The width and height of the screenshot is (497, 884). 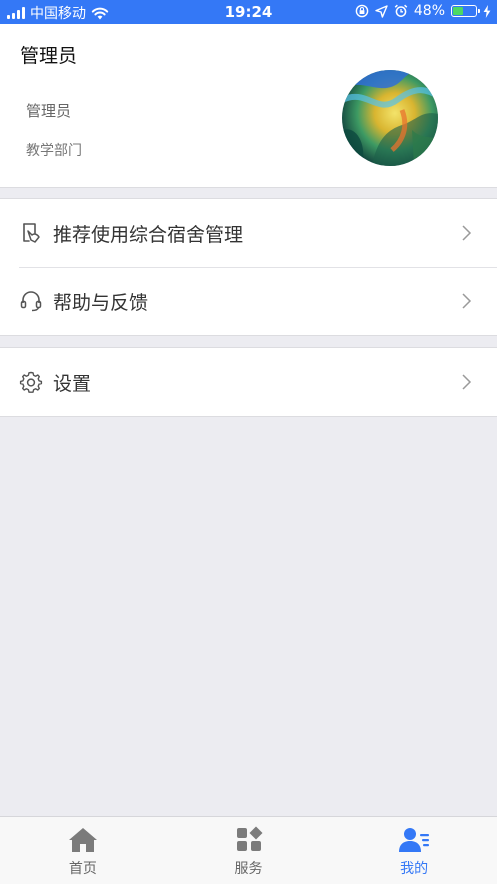 What do you see at coordinates (249, 838) in the screenshot?
I see `apps-grid-icon` at bounding box center [249, 838].